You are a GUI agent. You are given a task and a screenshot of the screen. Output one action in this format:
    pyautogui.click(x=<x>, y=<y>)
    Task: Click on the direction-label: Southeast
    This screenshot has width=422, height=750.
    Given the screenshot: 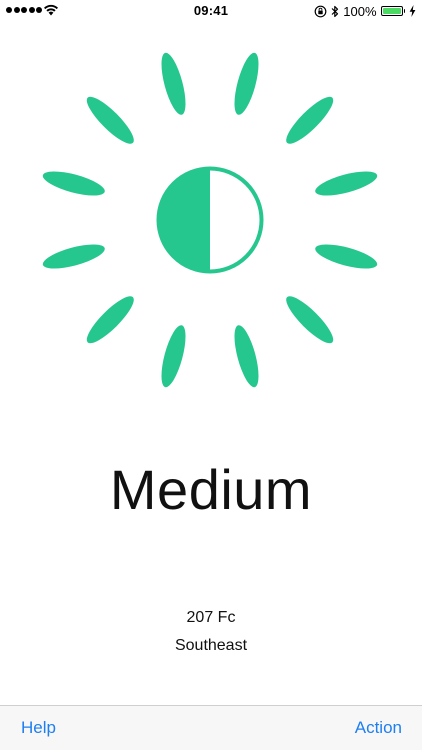 What is the action you would take?
    pyautogui.click(x=211, y=645)
    